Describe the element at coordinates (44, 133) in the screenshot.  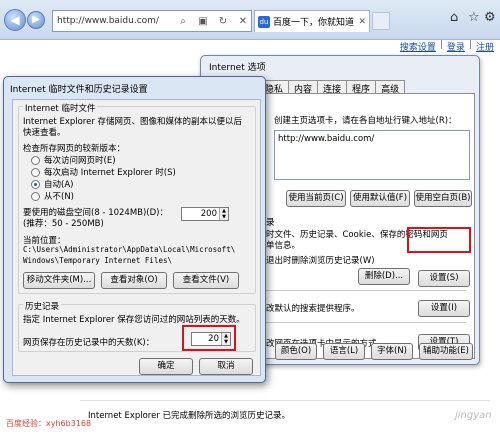
I see `temp-desc-2: 快速查看。` at that location.